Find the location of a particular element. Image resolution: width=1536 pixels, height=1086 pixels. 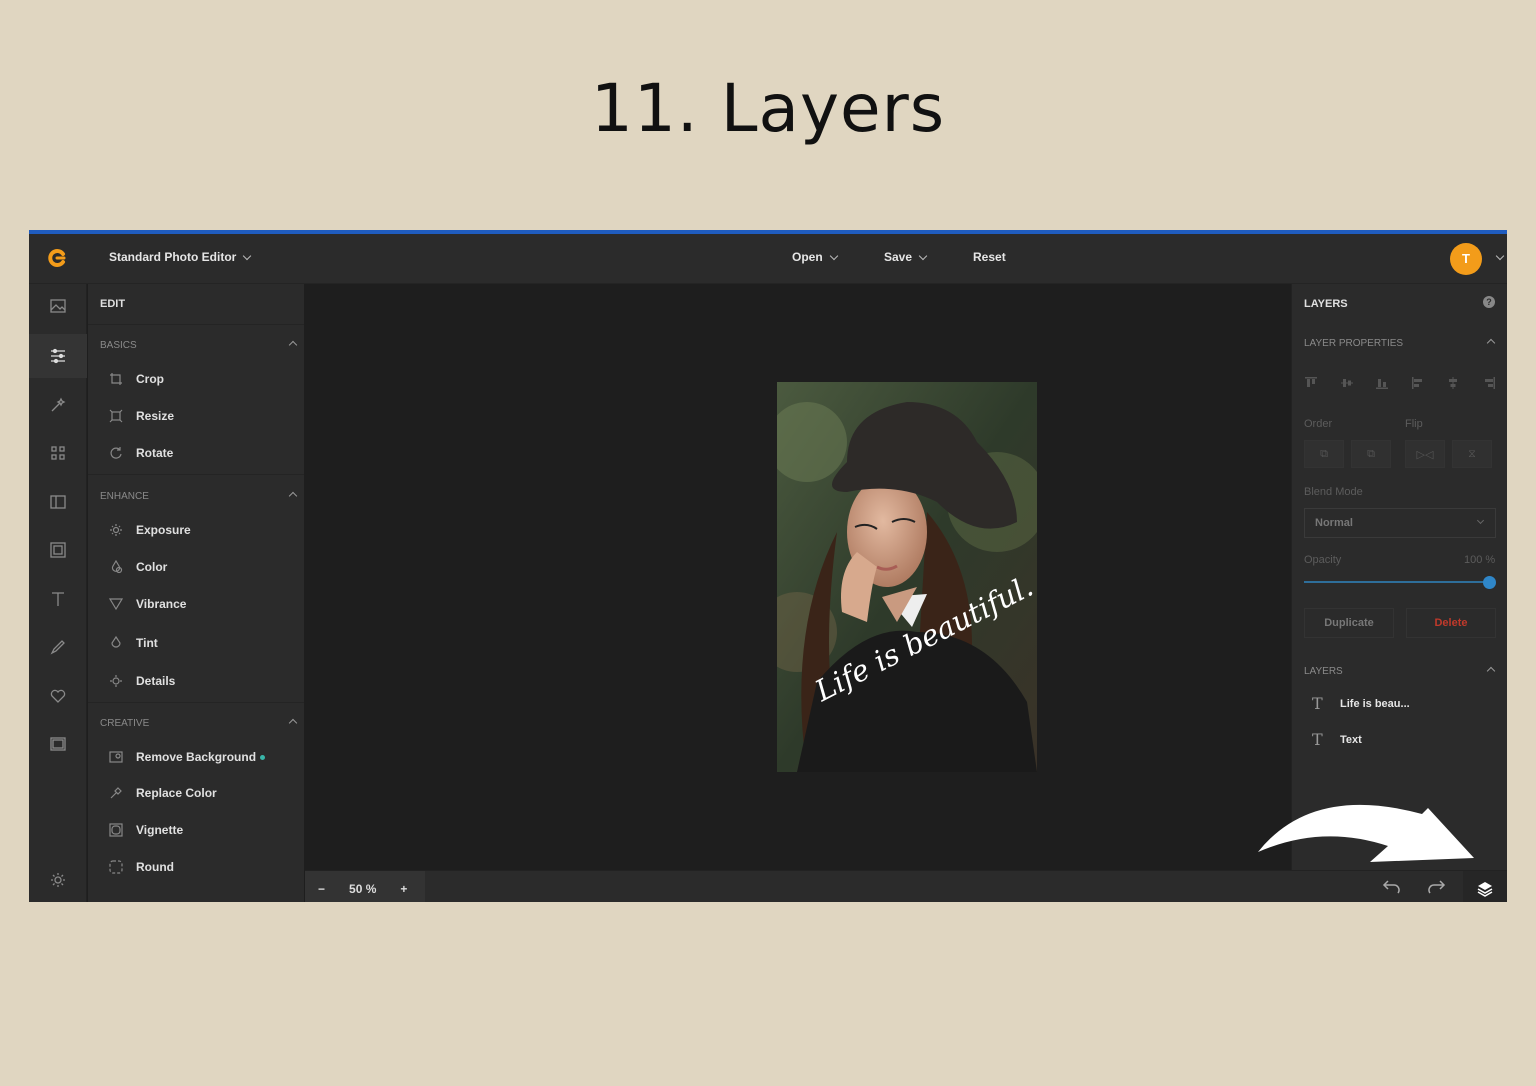

layer-item: T Text is located at coordinates (1337, 739).